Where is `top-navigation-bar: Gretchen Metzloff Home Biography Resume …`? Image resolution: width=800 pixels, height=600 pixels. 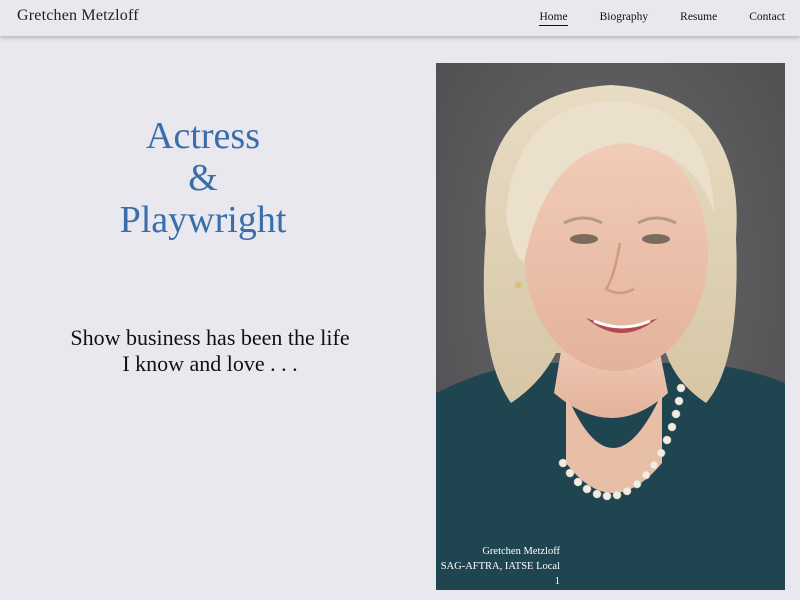
top-navigation-bar: Gretchen Metzloff Home Biography Resume … is located at coordinates (400, 18).